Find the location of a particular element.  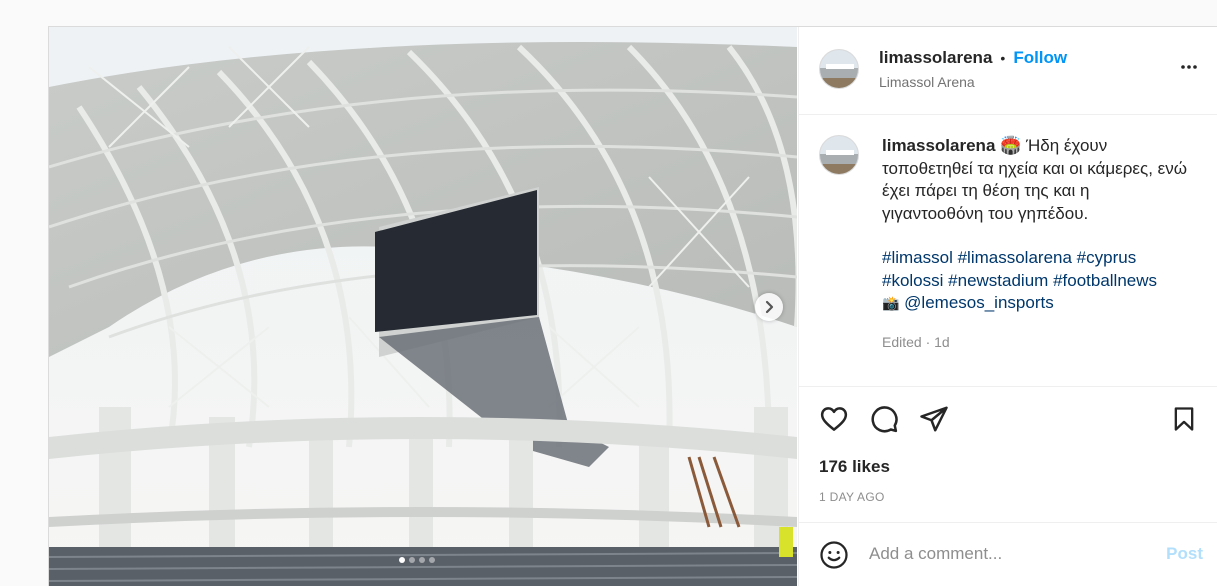

camera-emoji: 📸 is located at coordinates (891, 303).